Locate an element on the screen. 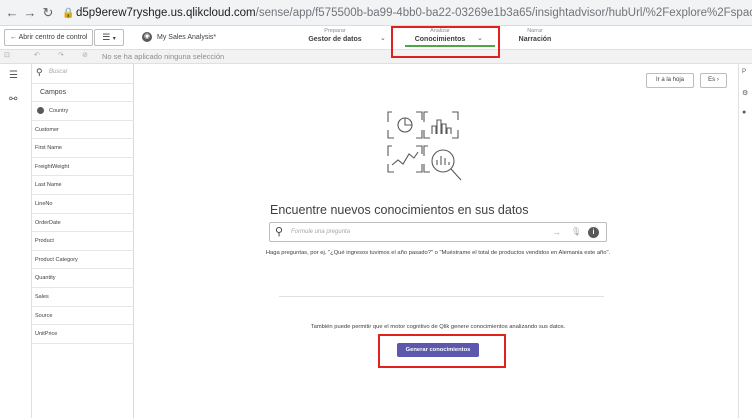  tab-narrate-label: Narración is located at coordinates (535, 39).